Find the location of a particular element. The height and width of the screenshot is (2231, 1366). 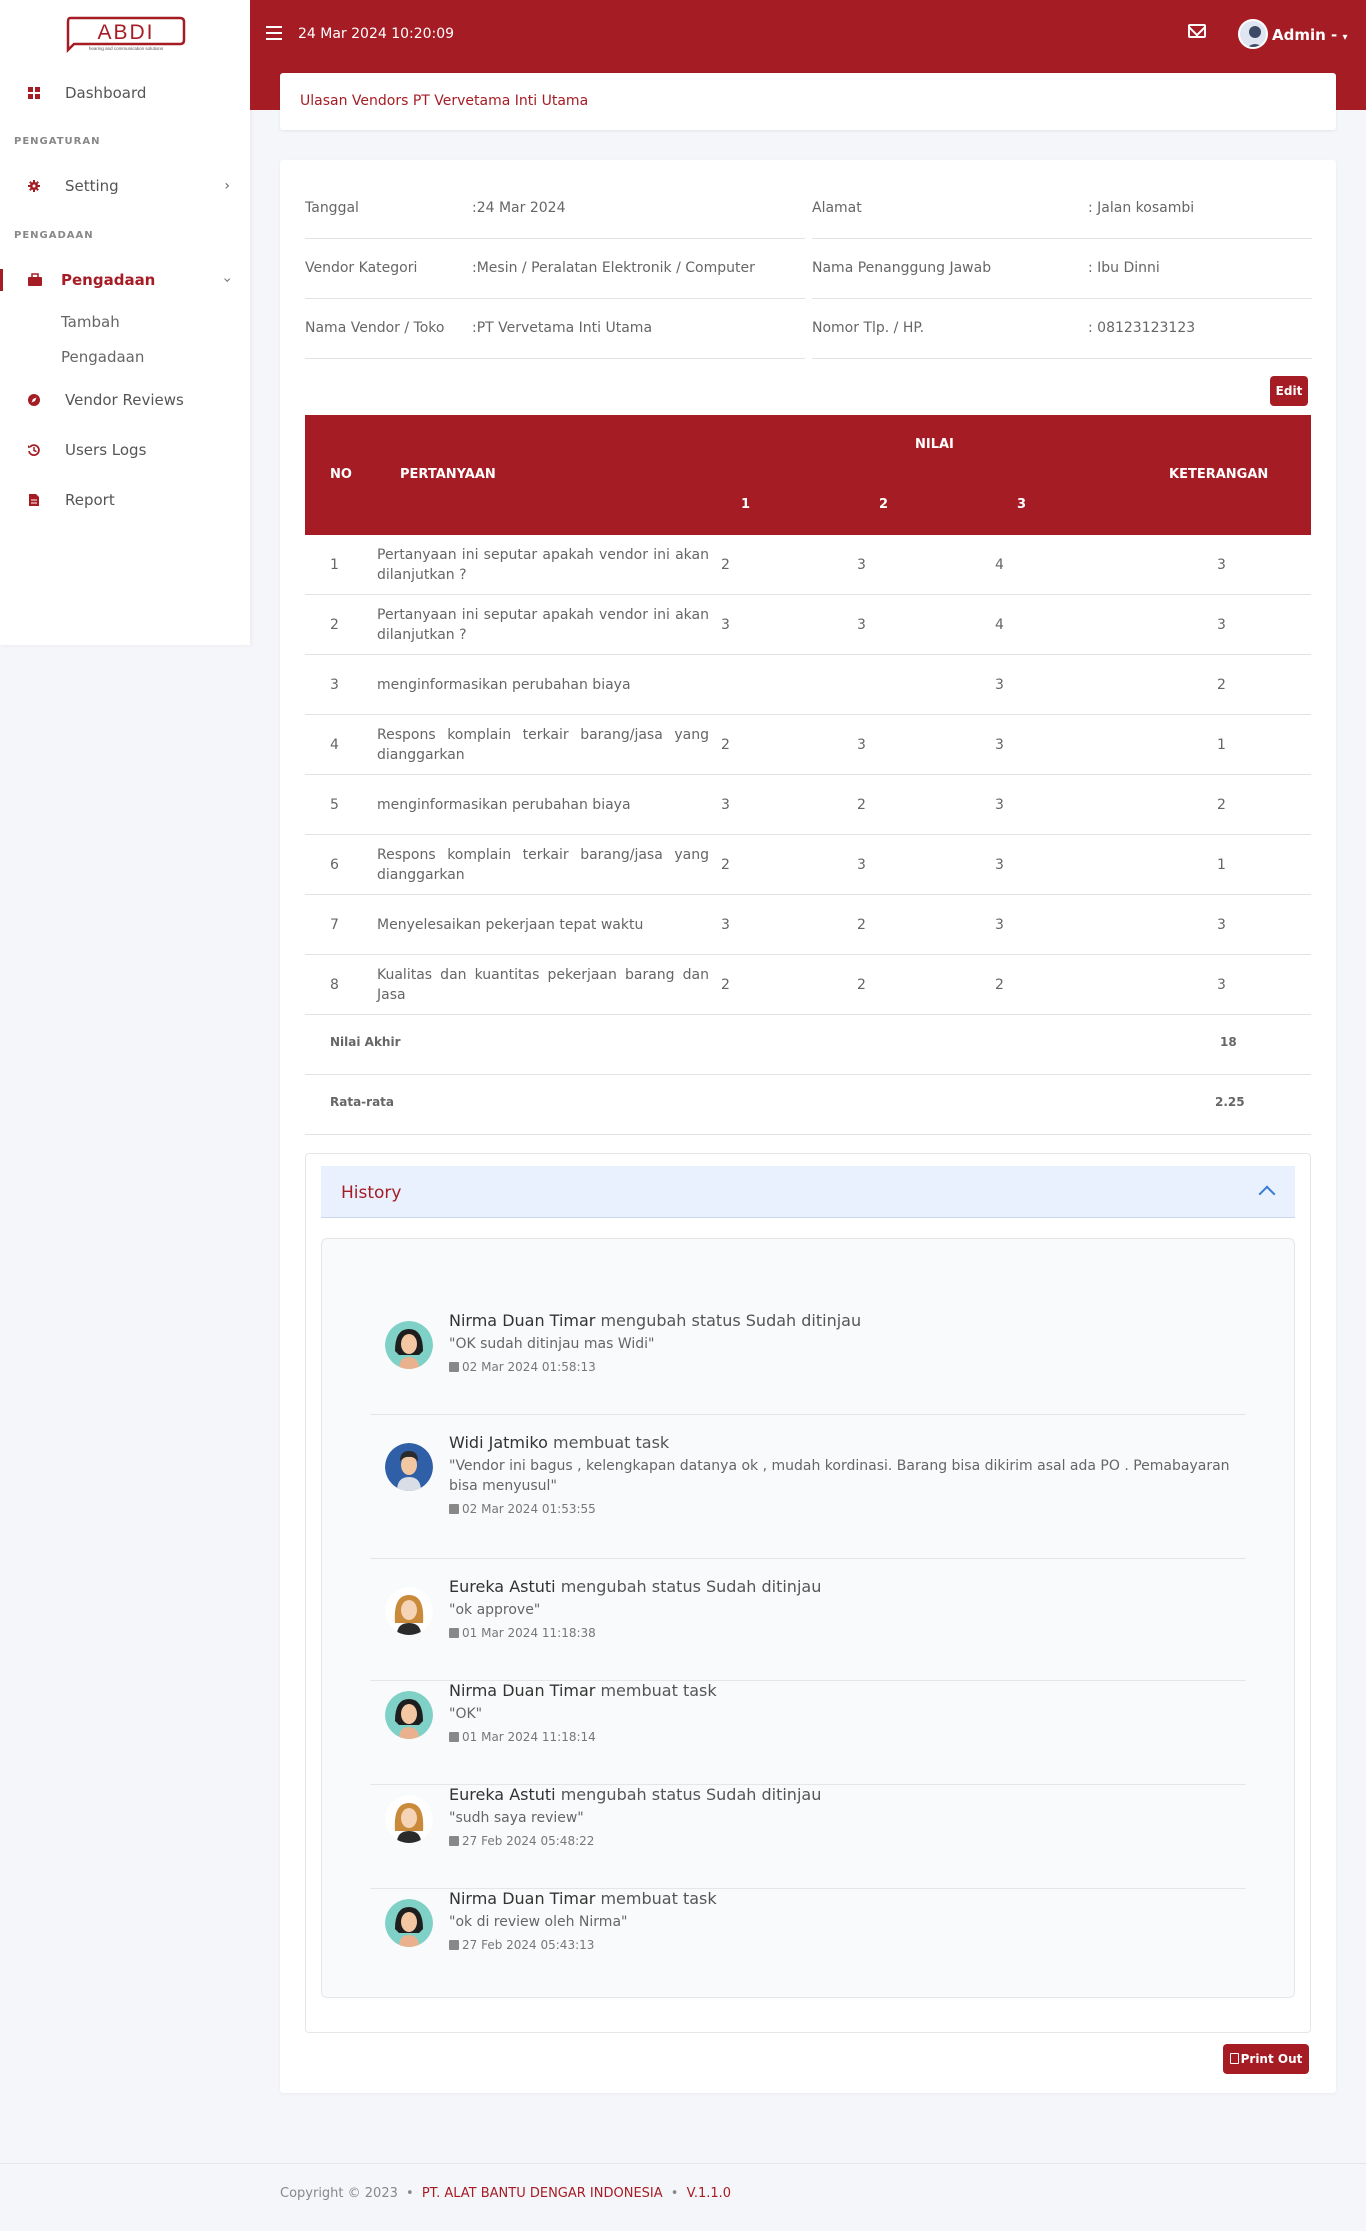

sidebar-subitem-tambah: Tambah is located at coordinates (90, 322).